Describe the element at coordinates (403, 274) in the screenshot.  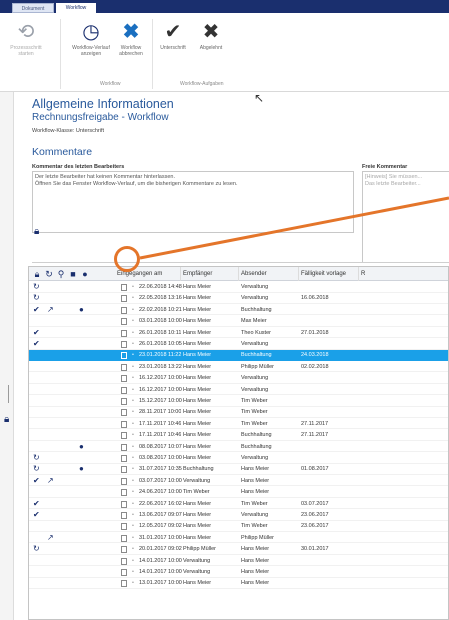
I see `column-header-extra: R` at that location.